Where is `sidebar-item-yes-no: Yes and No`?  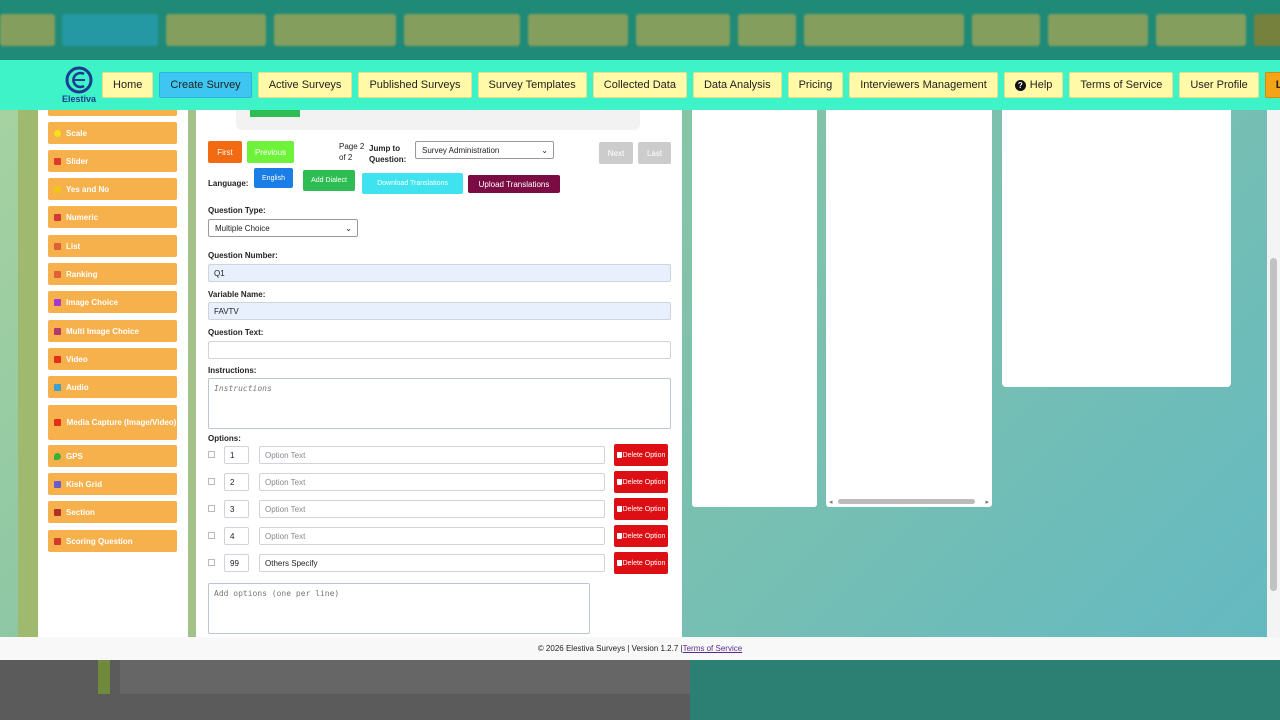 sidebar-item-yes-no: Yes and No is located at coordinates (112, 189).